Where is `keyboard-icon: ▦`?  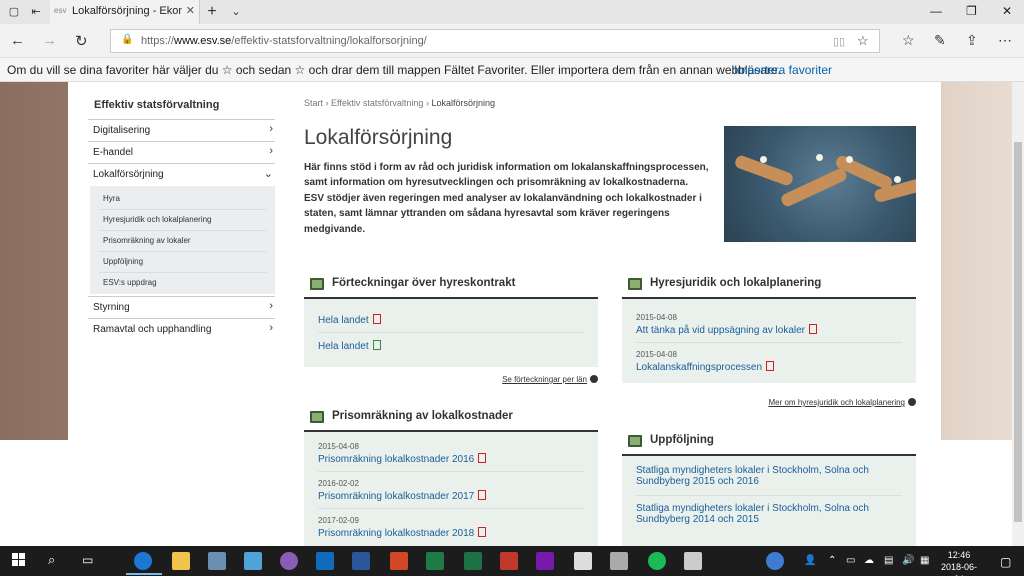 keyboard-icon: ▦ is located at coordinates (924, 560).